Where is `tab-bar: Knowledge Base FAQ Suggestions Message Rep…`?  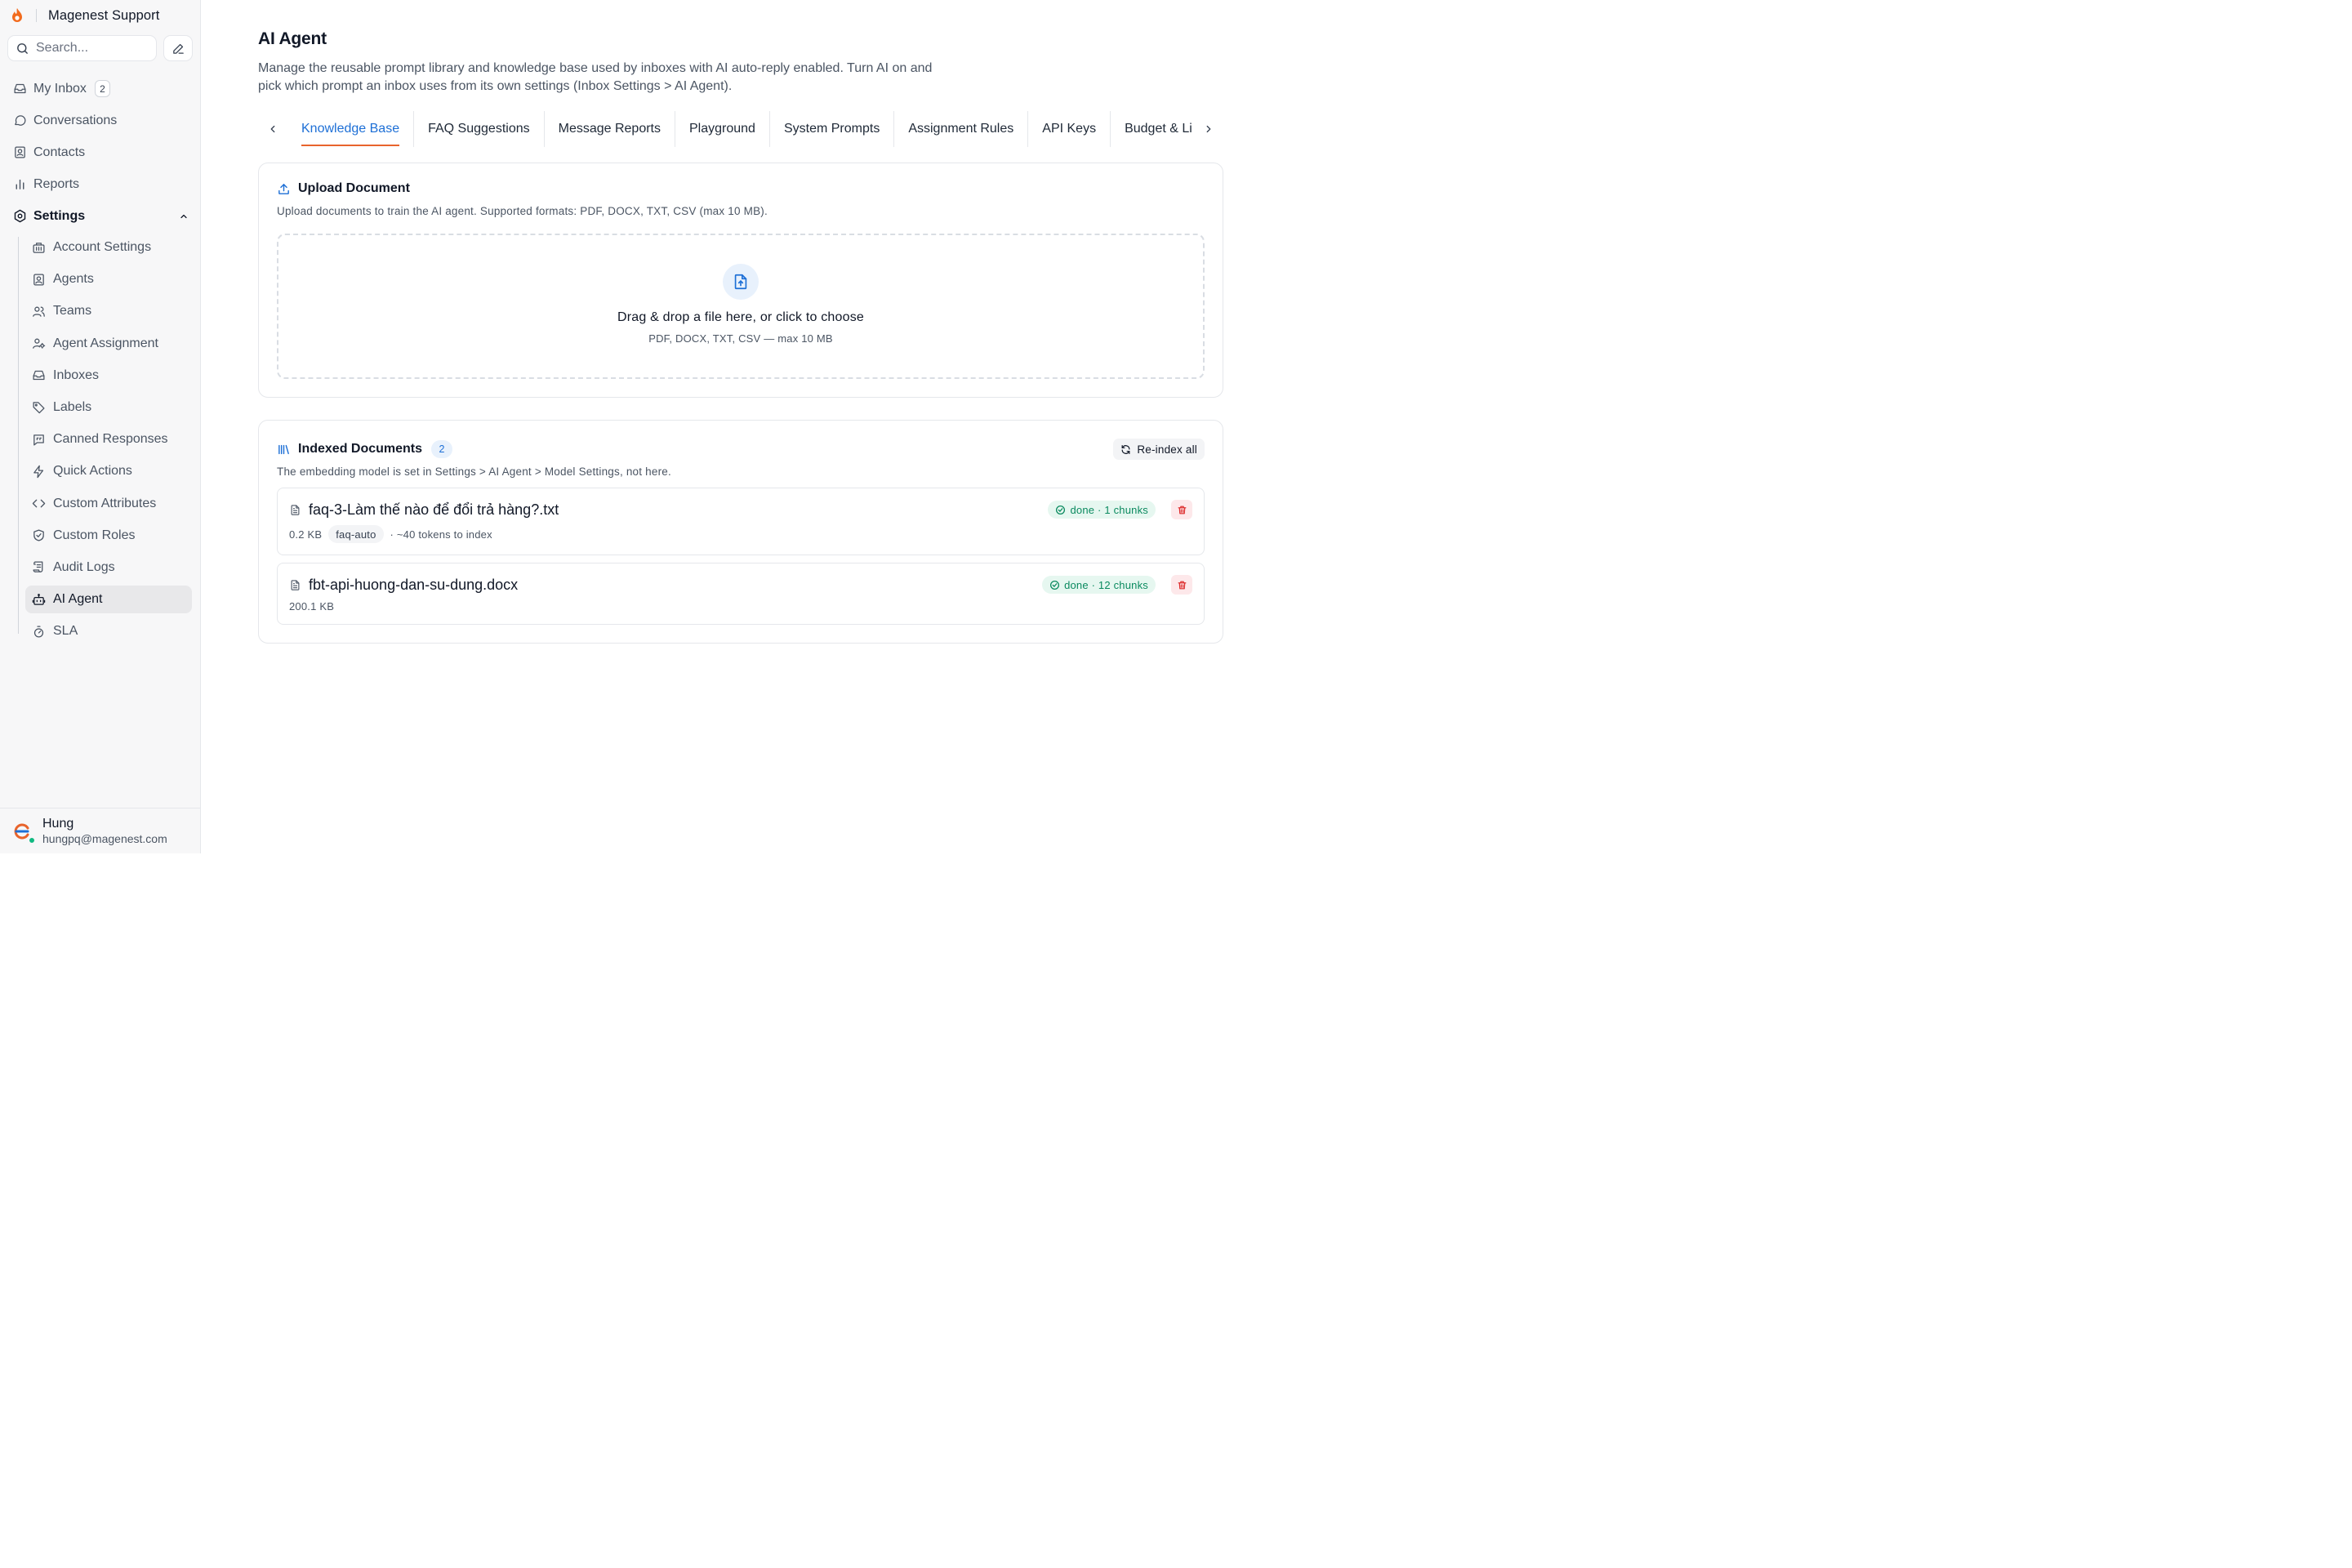 tab-bar: Knowledge Base FAQ Suggestions Message Rep… is located at coordinates (740, 129).